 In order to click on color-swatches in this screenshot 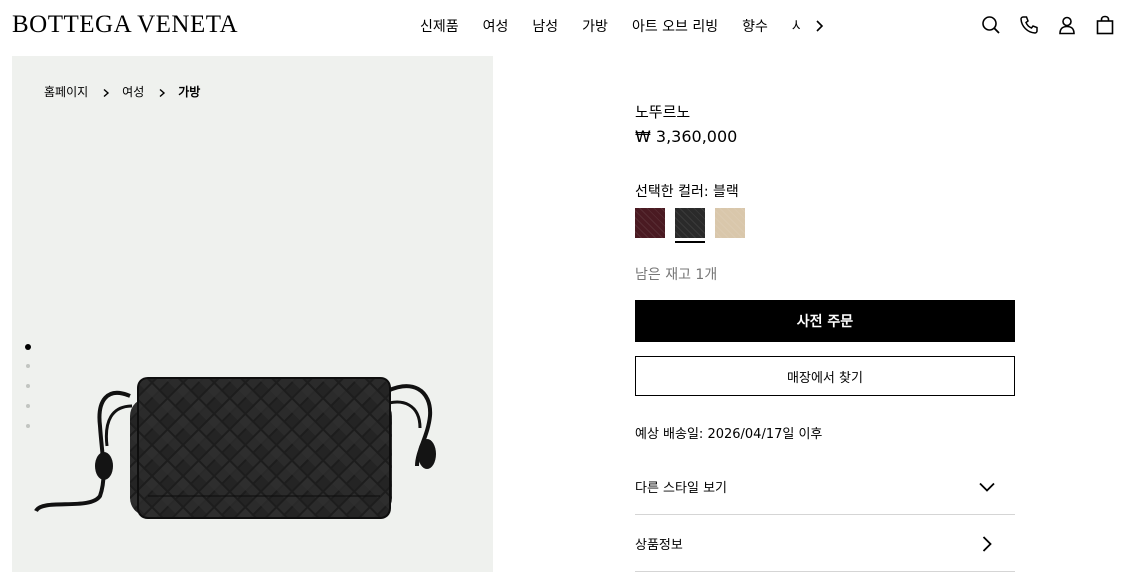, I will do `click(695, 225)`.